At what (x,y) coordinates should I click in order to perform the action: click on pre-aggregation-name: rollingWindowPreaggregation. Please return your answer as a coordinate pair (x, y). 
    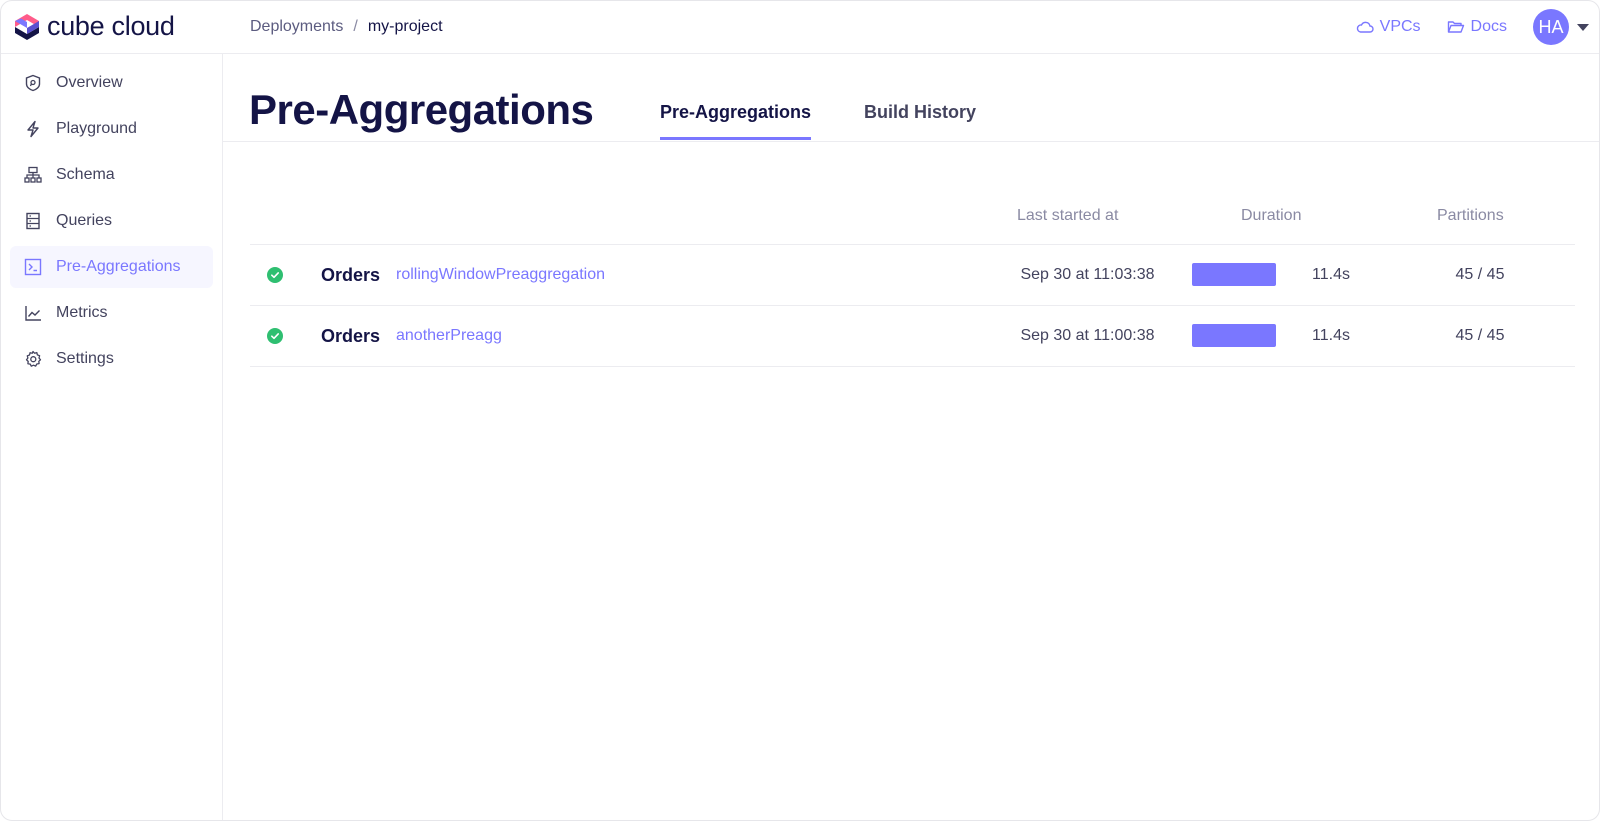
    Looking at the image, I should click on (500, 275).